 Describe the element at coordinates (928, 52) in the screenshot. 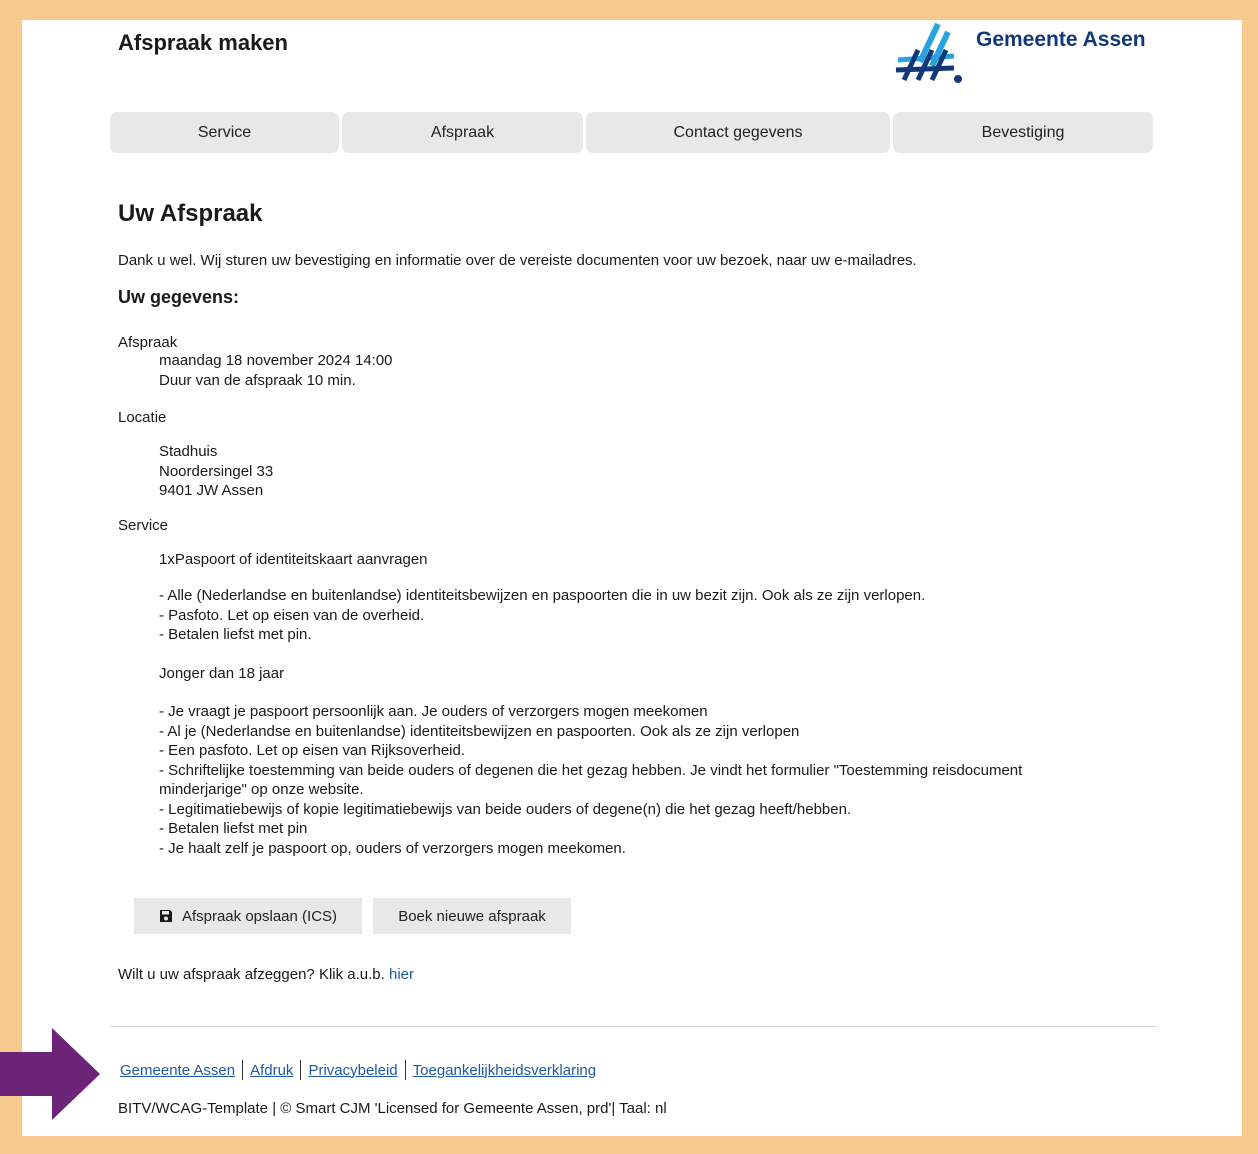

I see `logo-mark-icon` at that location.